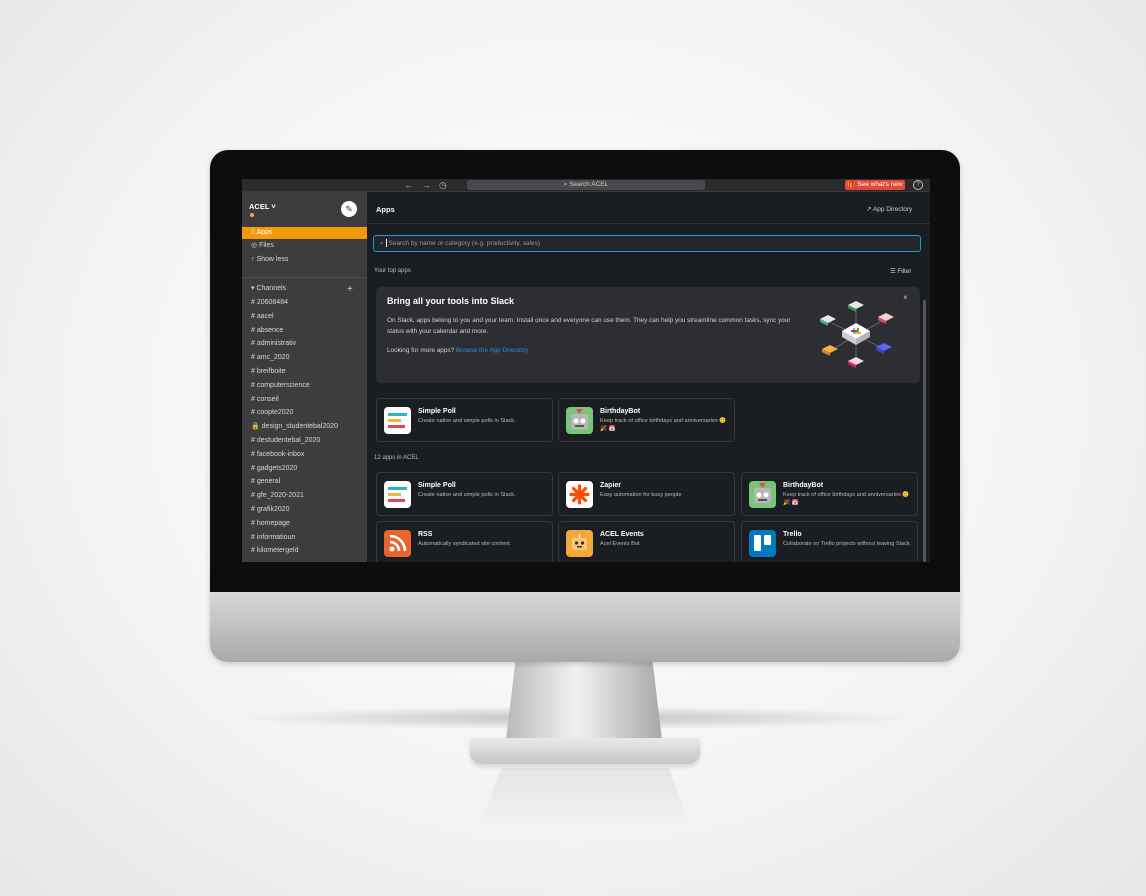  What do you see at coordinates (392, 271) in the screenshot?
I see `top-apps-heading: Your top apps` at bounding box center [392, 271].